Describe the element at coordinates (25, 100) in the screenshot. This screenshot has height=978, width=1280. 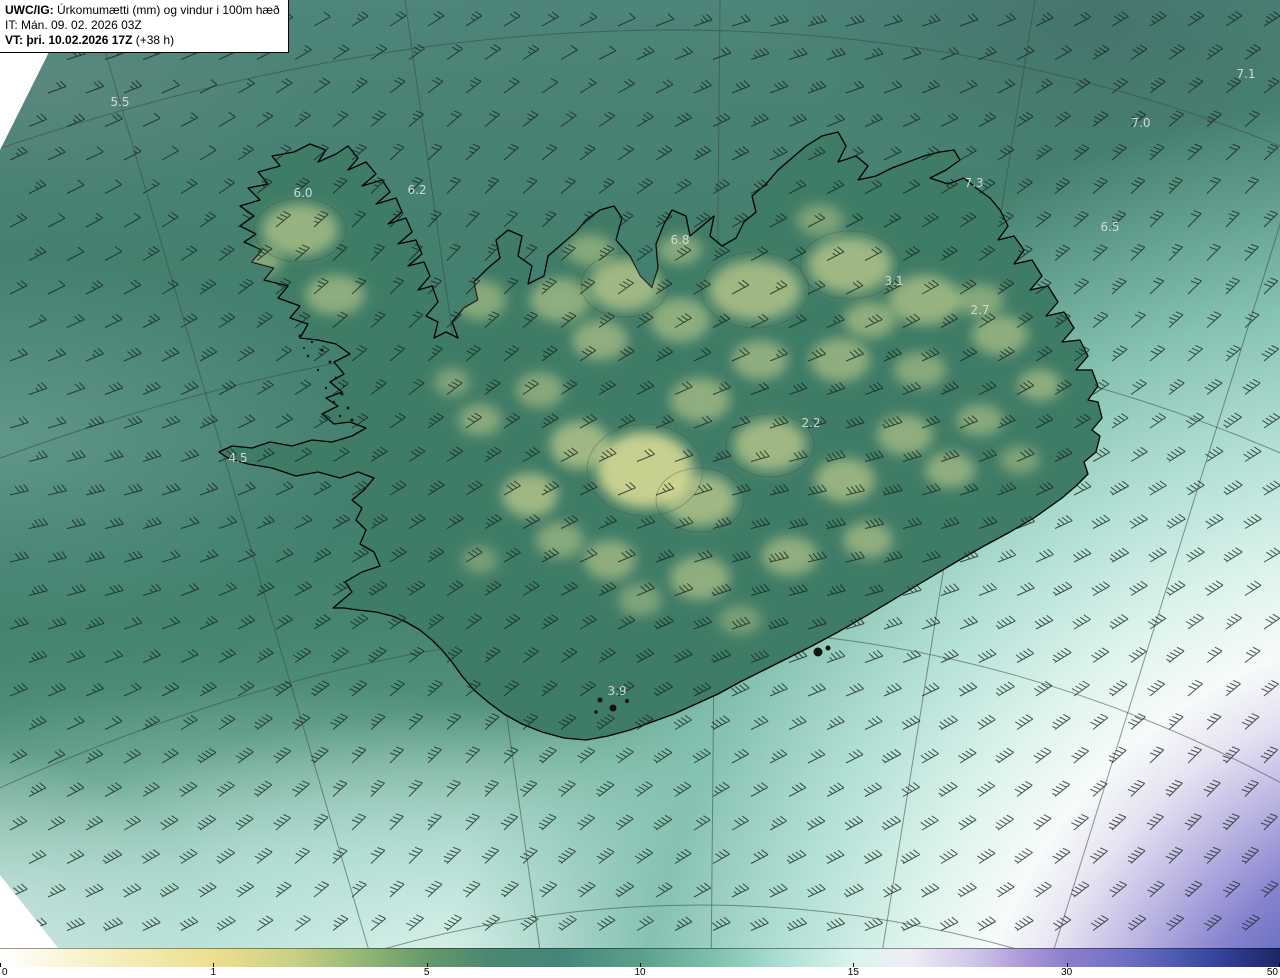
I see `map-corner-wedge-top-left` at that location.